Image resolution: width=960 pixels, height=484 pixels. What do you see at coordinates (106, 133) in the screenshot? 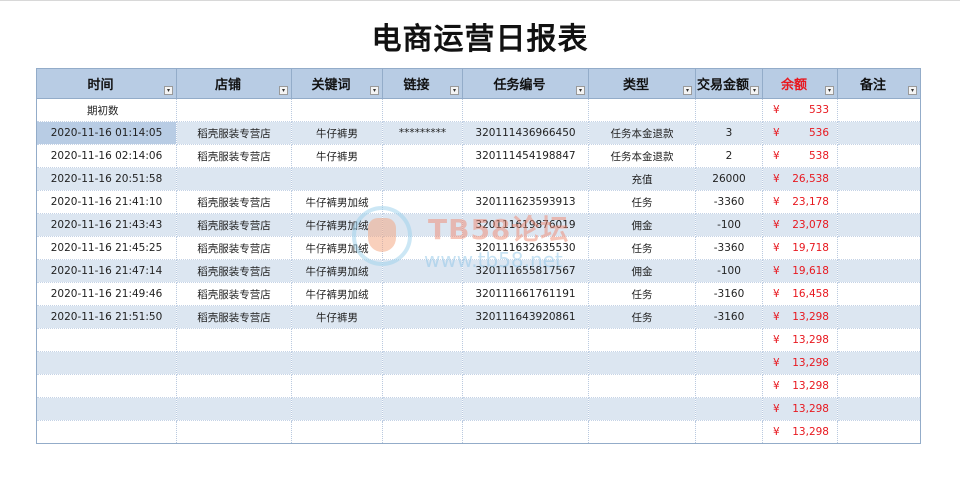
I see `cell-time: 2020-11-16 01:14:05` at bounding box center [106, 133].